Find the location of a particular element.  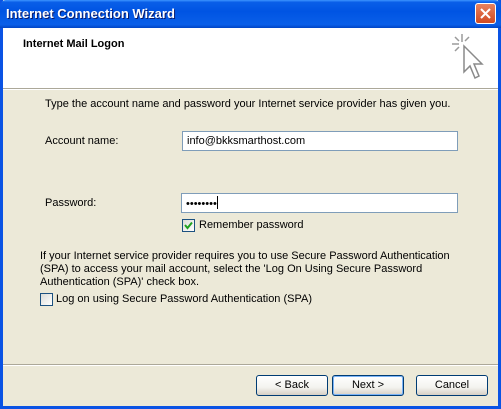

remember-password-checkbox is located at coordinates (188, 225).